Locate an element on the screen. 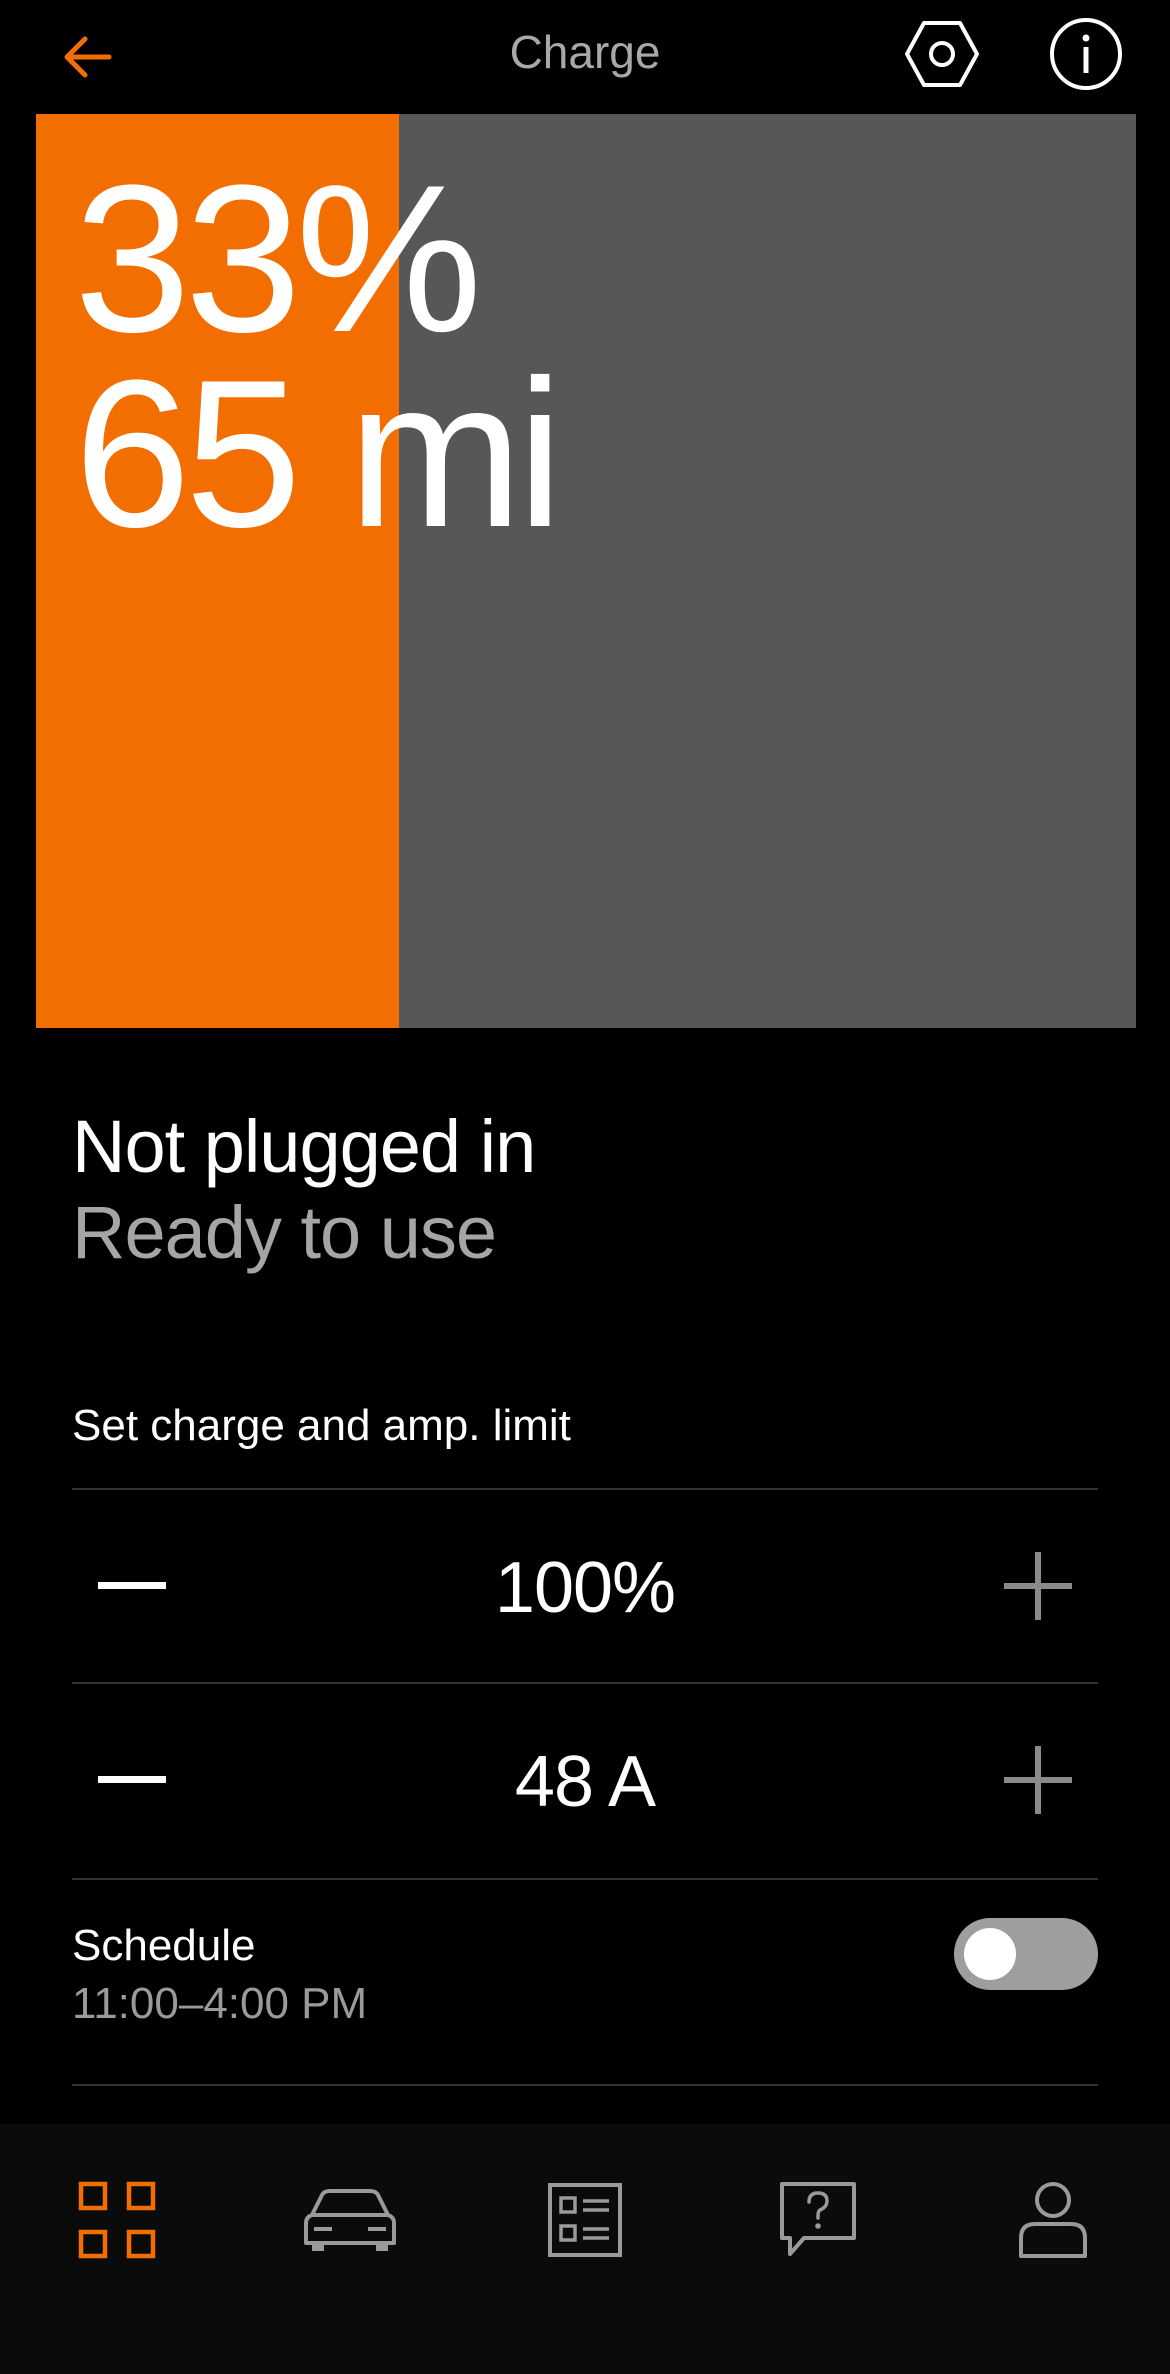  amp-limit-increase-button is located at coordinates (1038, 1780).